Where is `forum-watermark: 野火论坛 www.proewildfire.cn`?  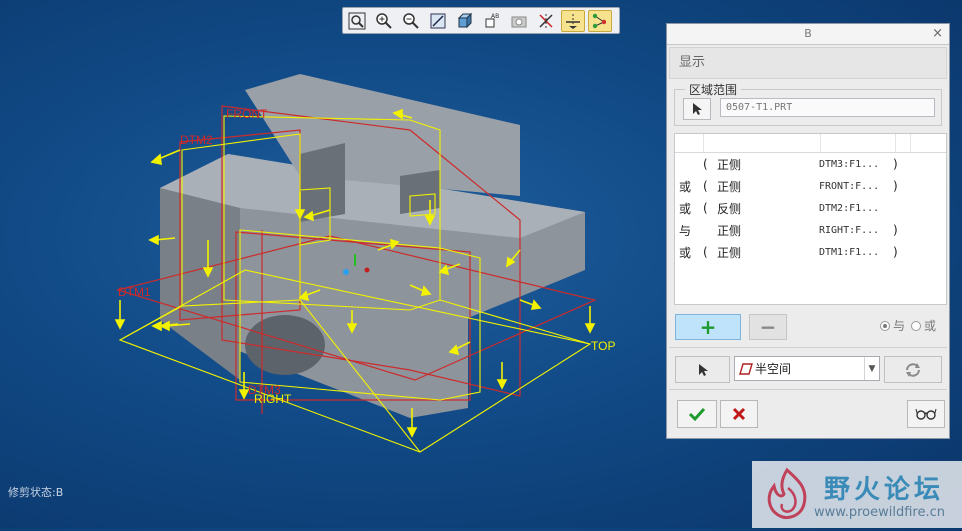
forum-watermark: 野火论坛 www.proewildfire.cn is located at coordinates (857, 494).